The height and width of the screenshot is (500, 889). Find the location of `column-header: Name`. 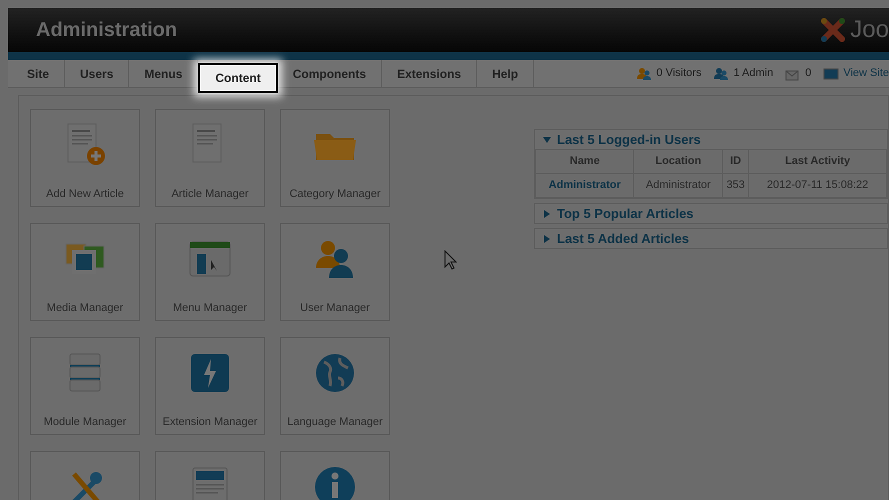

column-header: Name is located at coordinates (585, 162).